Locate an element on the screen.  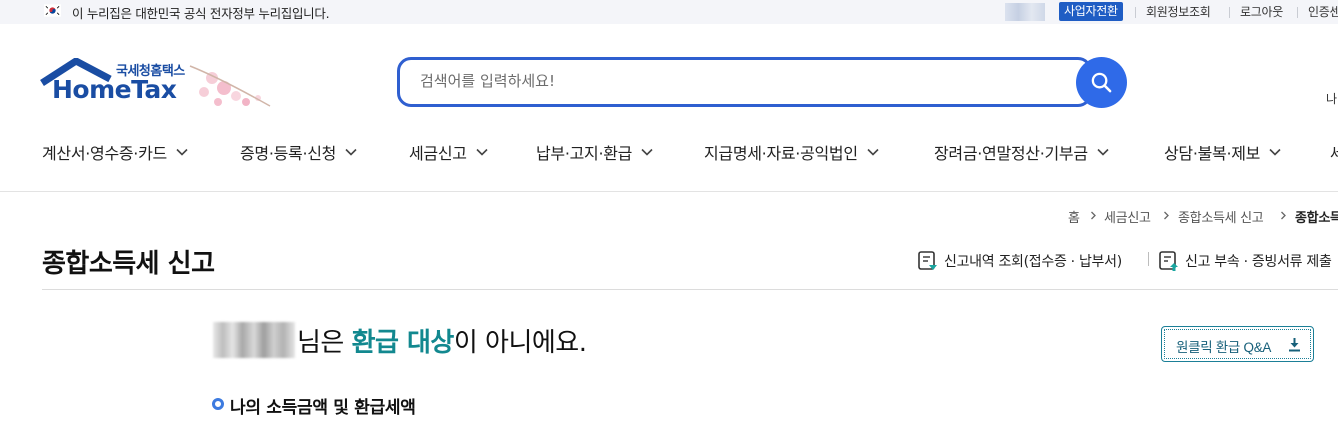
download-icon is located at coordinates (1294, 345).